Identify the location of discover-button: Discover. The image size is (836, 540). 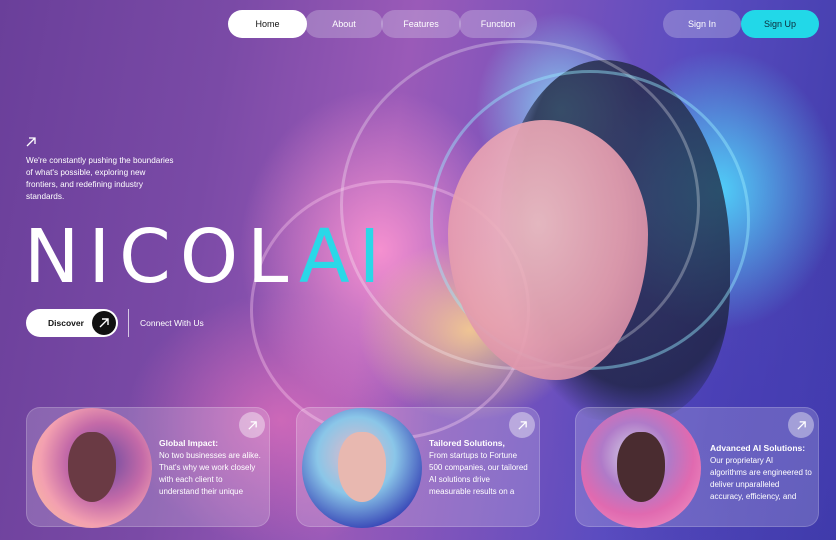
(72, 323).